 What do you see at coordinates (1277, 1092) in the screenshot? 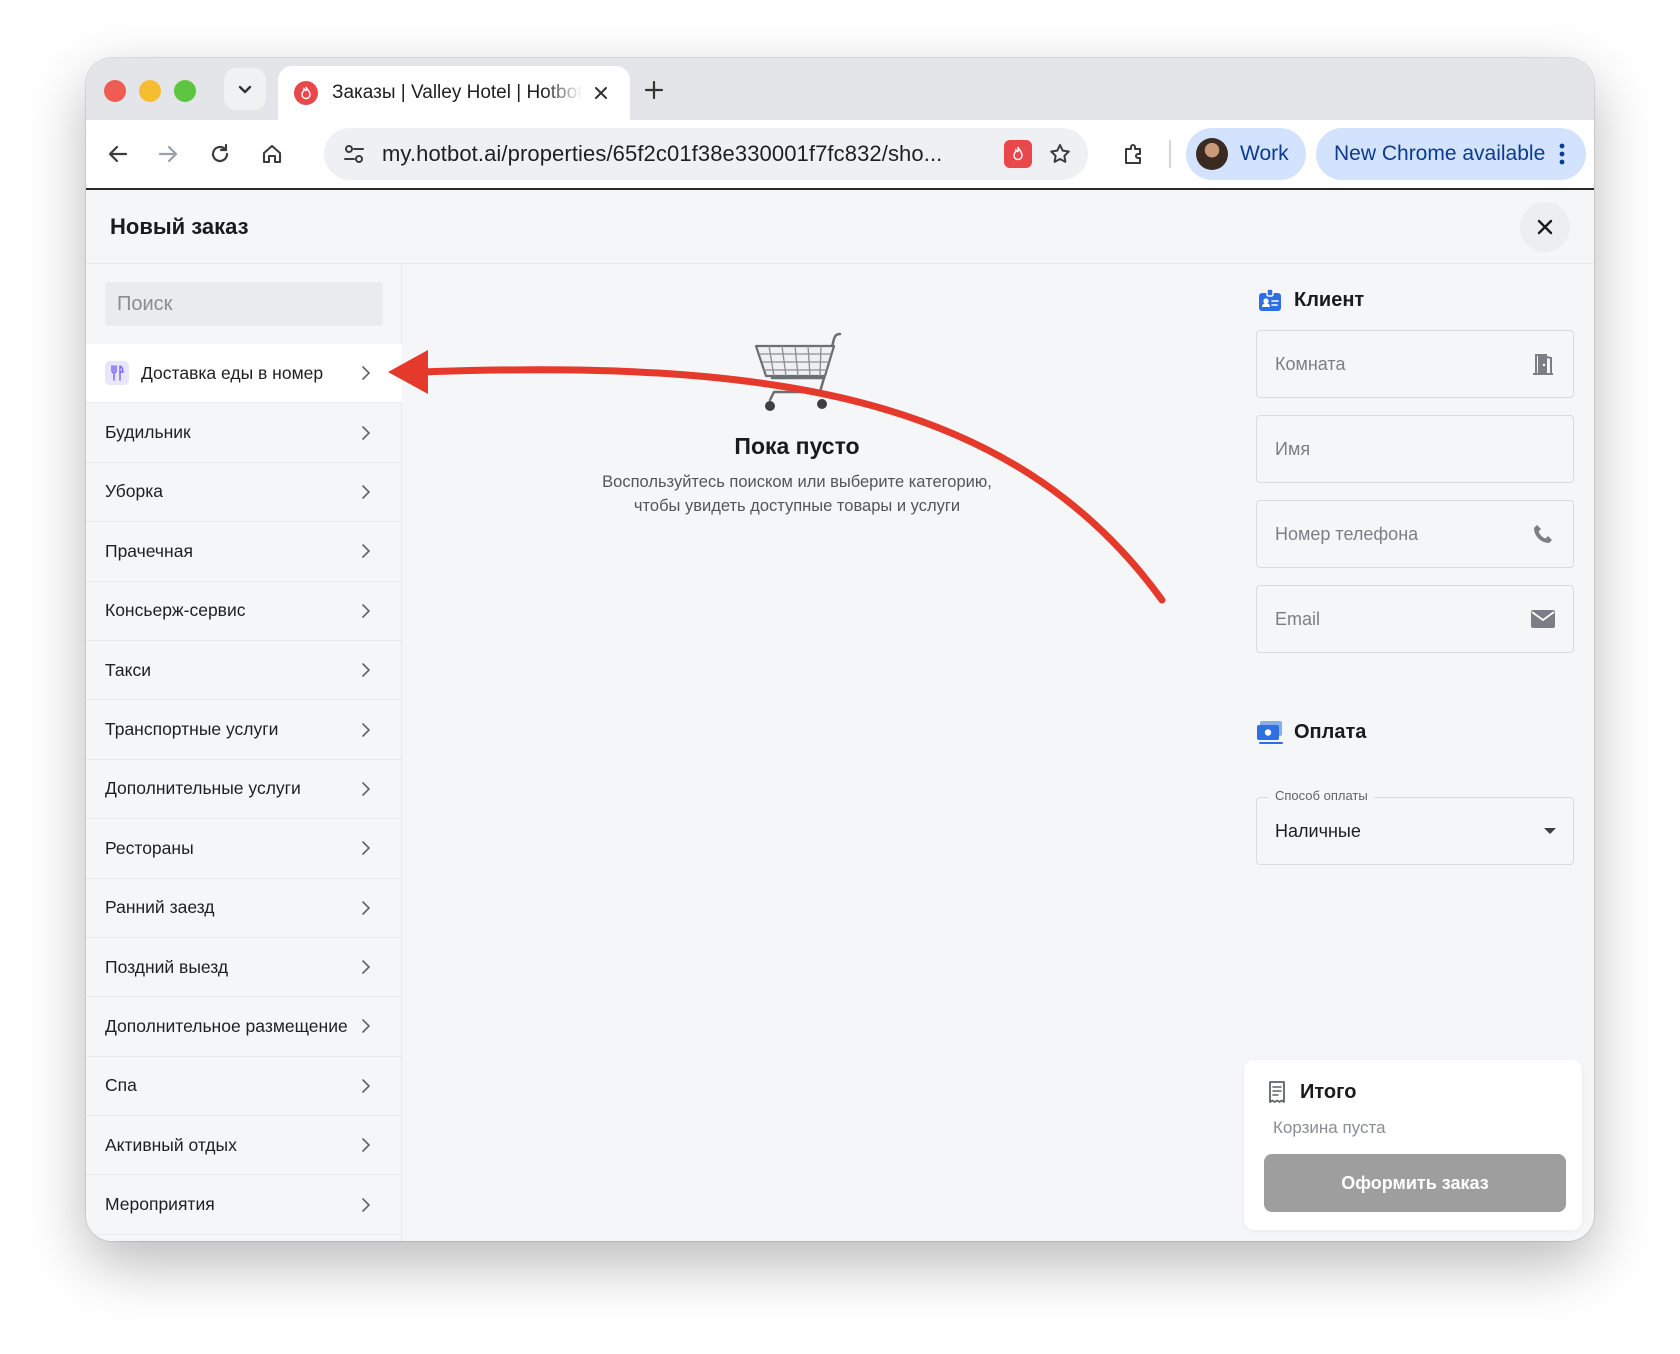
I see `receipt-icon` at bounding box center [1277, 1092].